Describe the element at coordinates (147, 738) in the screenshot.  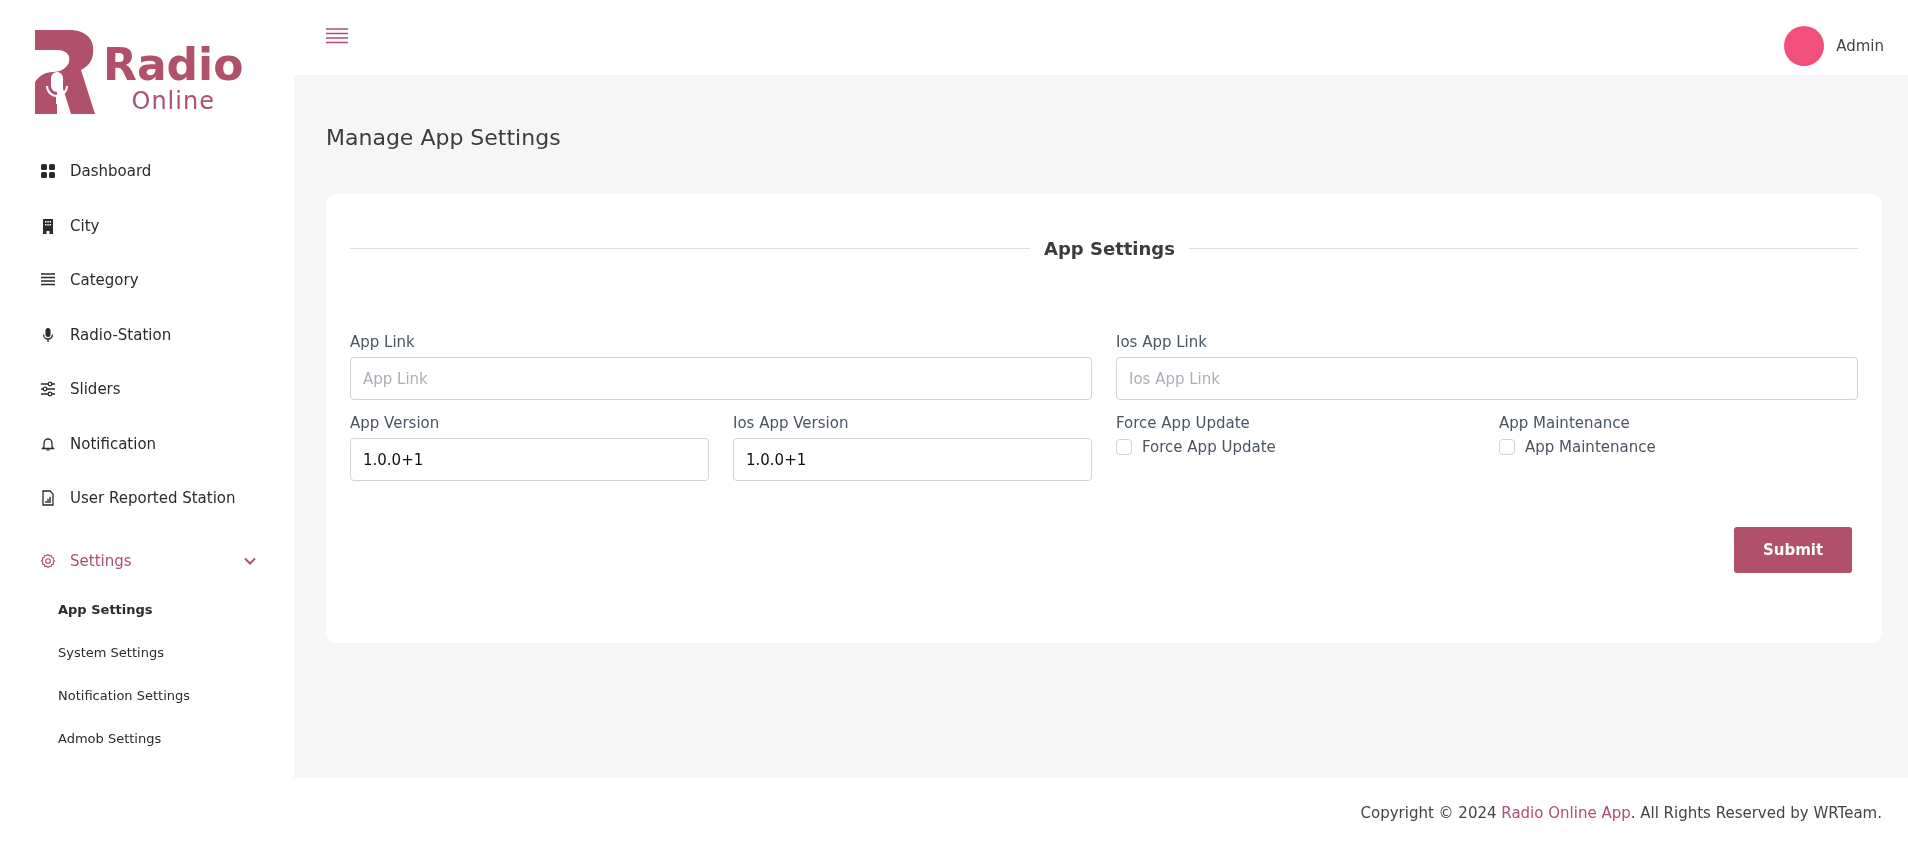
I see `sidebar-subitem: Admob Settings` at that location.